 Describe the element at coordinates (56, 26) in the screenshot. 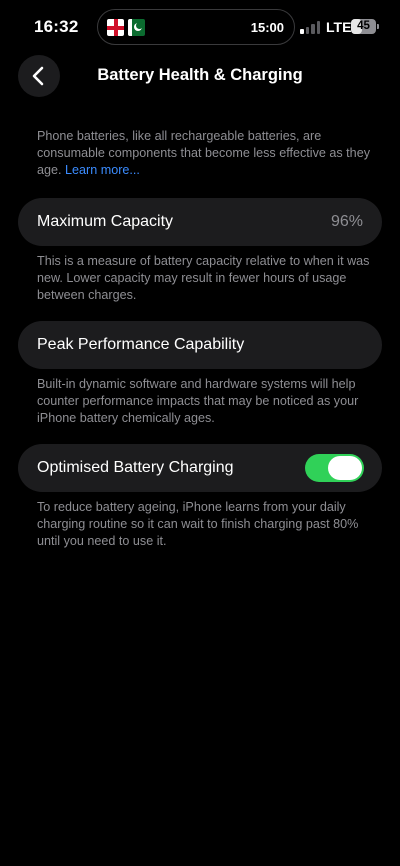

I see `status-time: 16:32` at that location.